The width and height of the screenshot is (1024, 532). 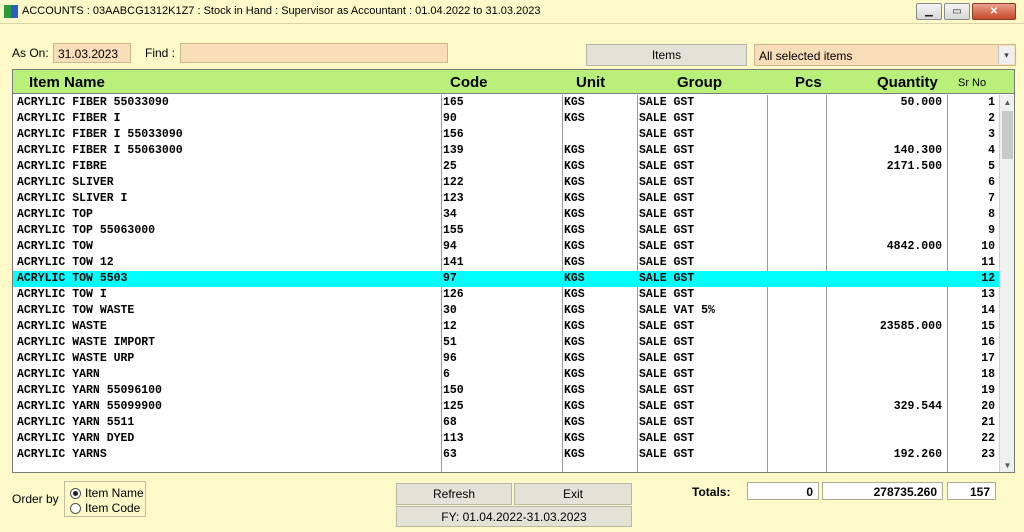 I want to click on table-row: ACRYLIC YARN DYED 113 KGS SALE GST 22, so click(x=506, y=439).